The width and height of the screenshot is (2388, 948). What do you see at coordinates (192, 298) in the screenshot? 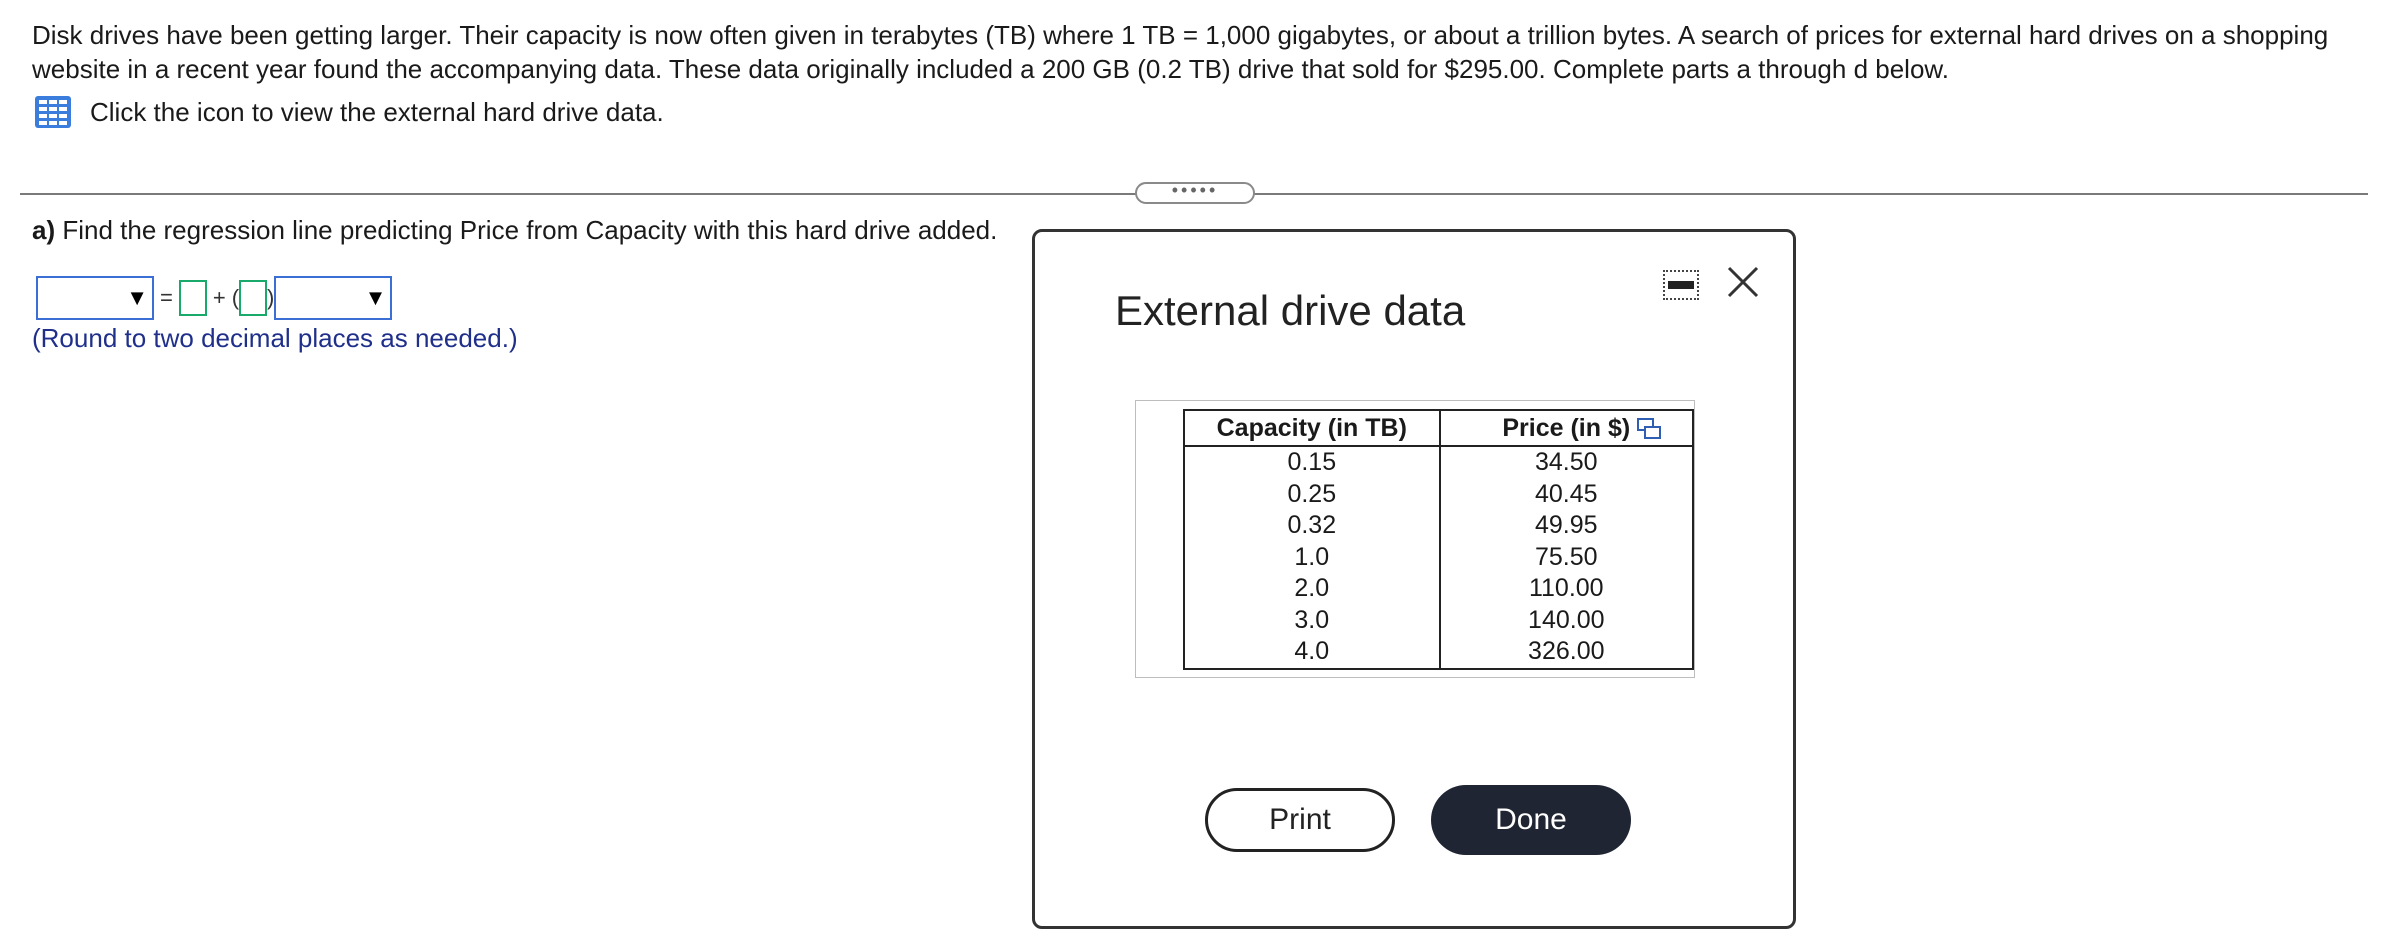
I see `intercept-input` at bounding box center [192, 298].